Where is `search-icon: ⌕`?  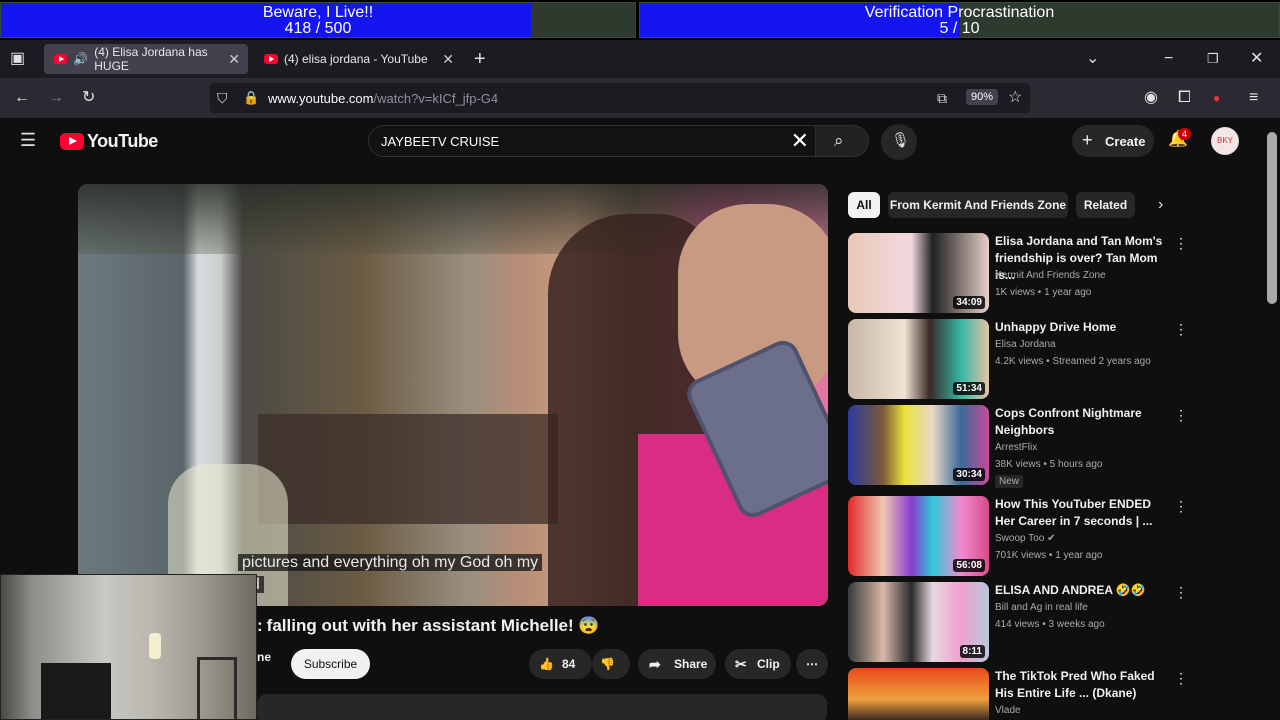 search-icon: ⌕ is located at coordinates (839, 140).